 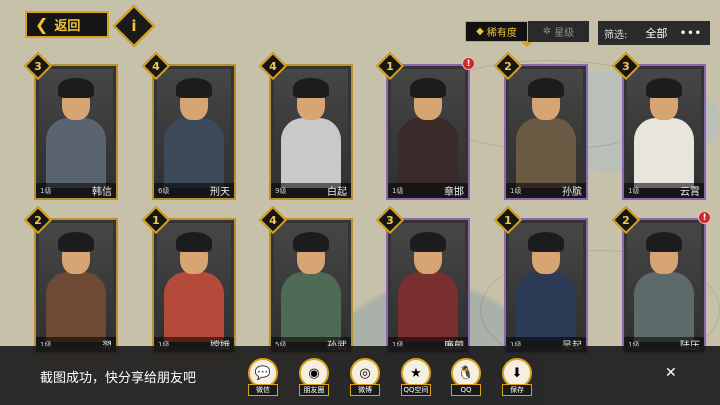 I want to click on hero-card: 1级 云霄, so click(x=664, y=132).